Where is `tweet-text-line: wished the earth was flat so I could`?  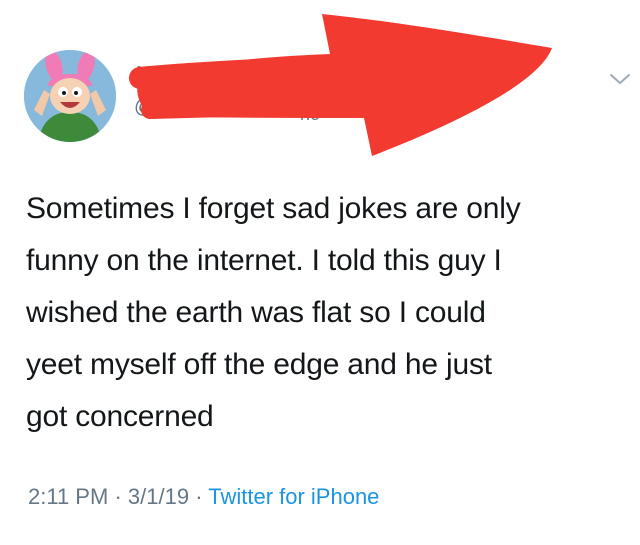
tweet-text-line: wished the earth was flat so I could is located at coordinates (256, 312).